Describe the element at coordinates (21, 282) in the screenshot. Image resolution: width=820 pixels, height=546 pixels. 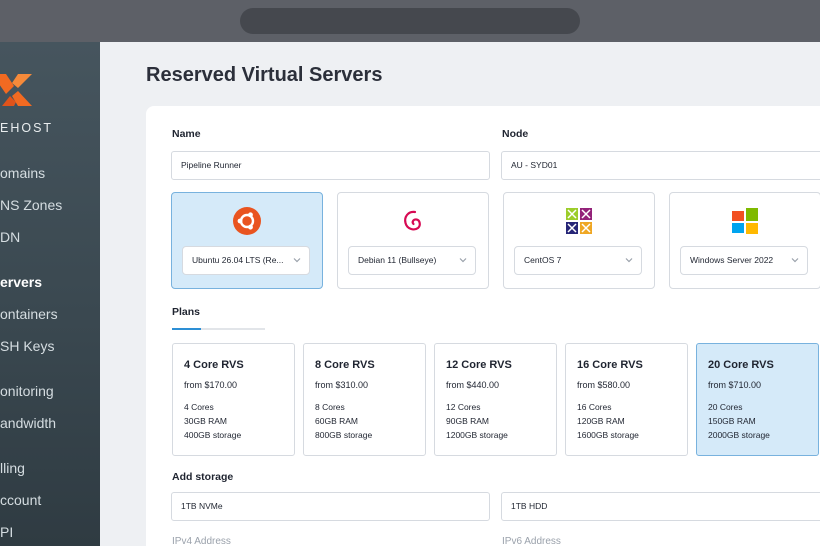
I see `sidebar-item-servers: ervers` at that location.